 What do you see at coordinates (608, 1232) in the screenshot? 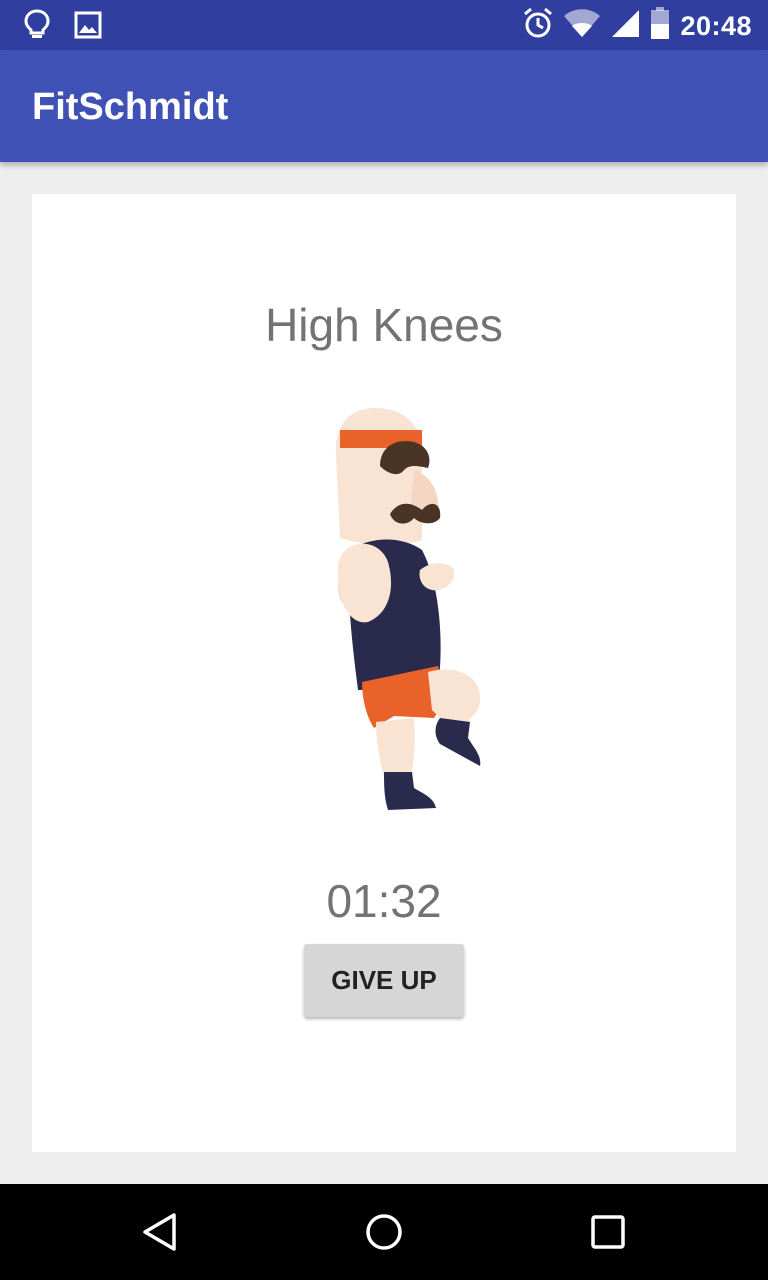
I see `recents-icon` at bounding box center [608, 1232].